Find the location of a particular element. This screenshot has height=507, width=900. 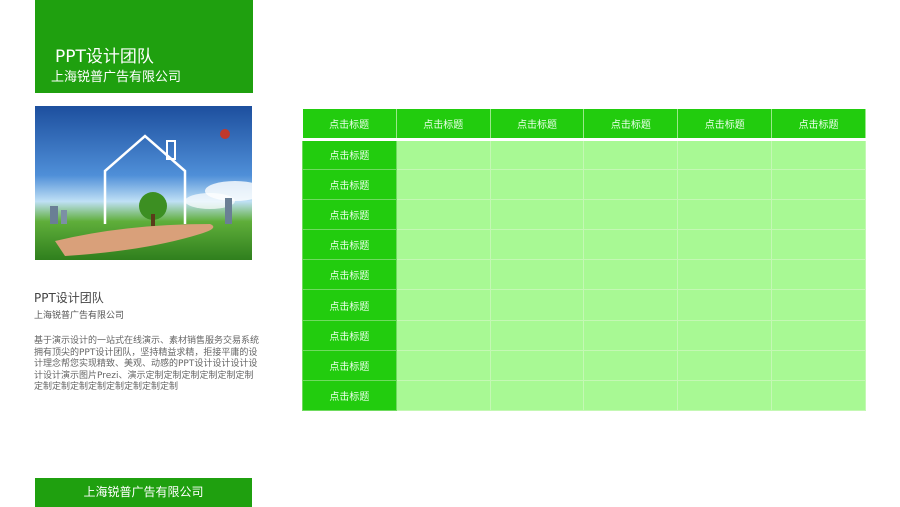

footer-company-bar: 上海锐普广告有限公司 is located at coordinates (143, 492).